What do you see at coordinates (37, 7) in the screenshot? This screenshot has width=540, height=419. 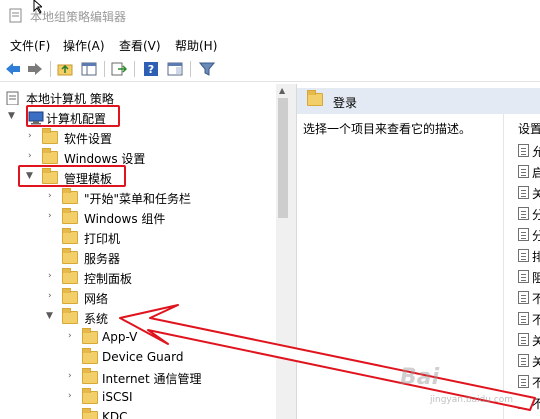 I see `mouse-cursor-icon` at bounding box center [37, 7].